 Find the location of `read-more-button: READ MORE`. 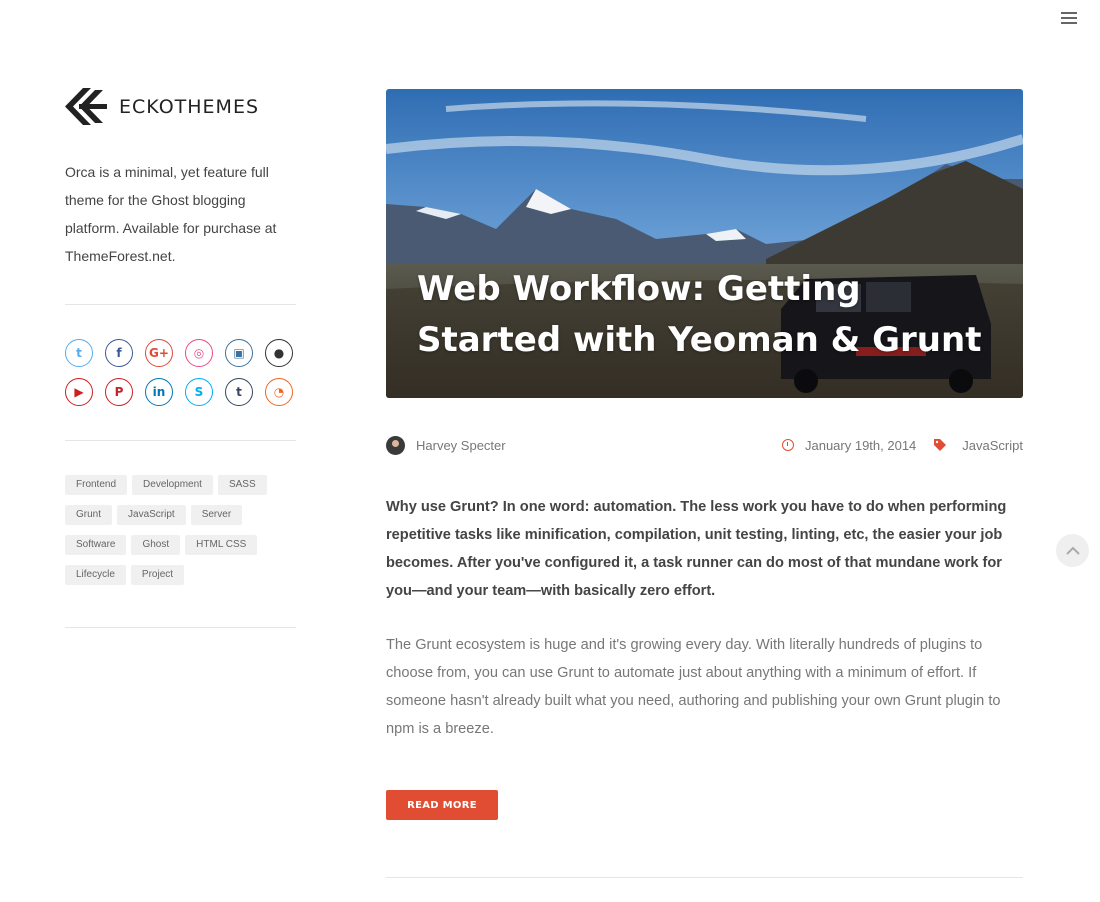

read-more-button: READ MORE is located at coordinates (442, 805).